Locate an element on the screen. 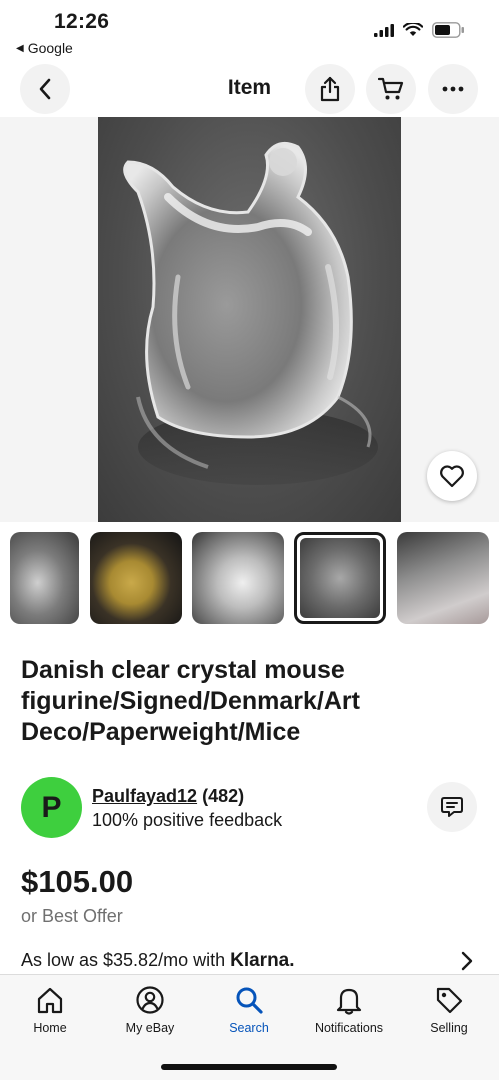 This screenshot has height=1080, width=499. thumbnail-strip is located at coordinates (249, 578).